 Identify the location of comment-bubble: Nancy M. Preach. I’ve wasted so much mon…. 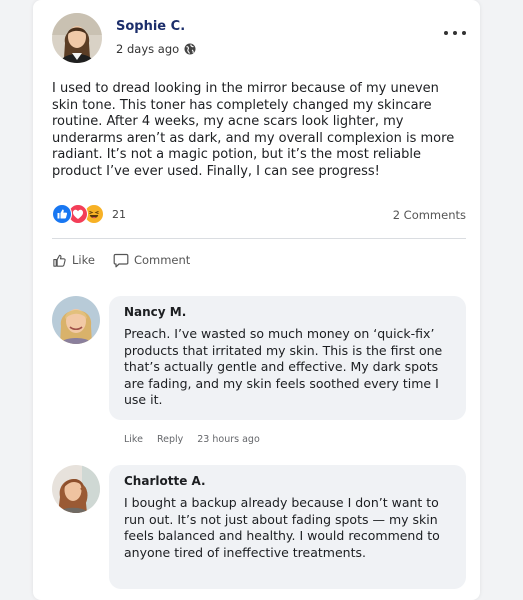
(287, 358).